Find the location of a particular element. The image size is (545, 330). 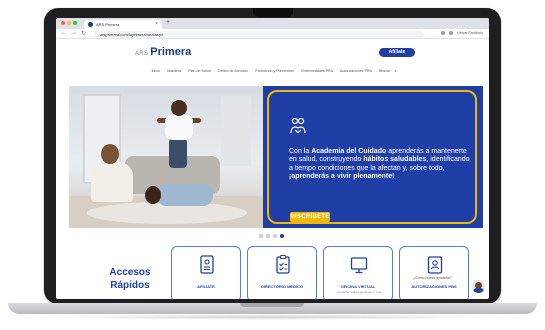

photo-shelf is located at coordinates (236, 131).